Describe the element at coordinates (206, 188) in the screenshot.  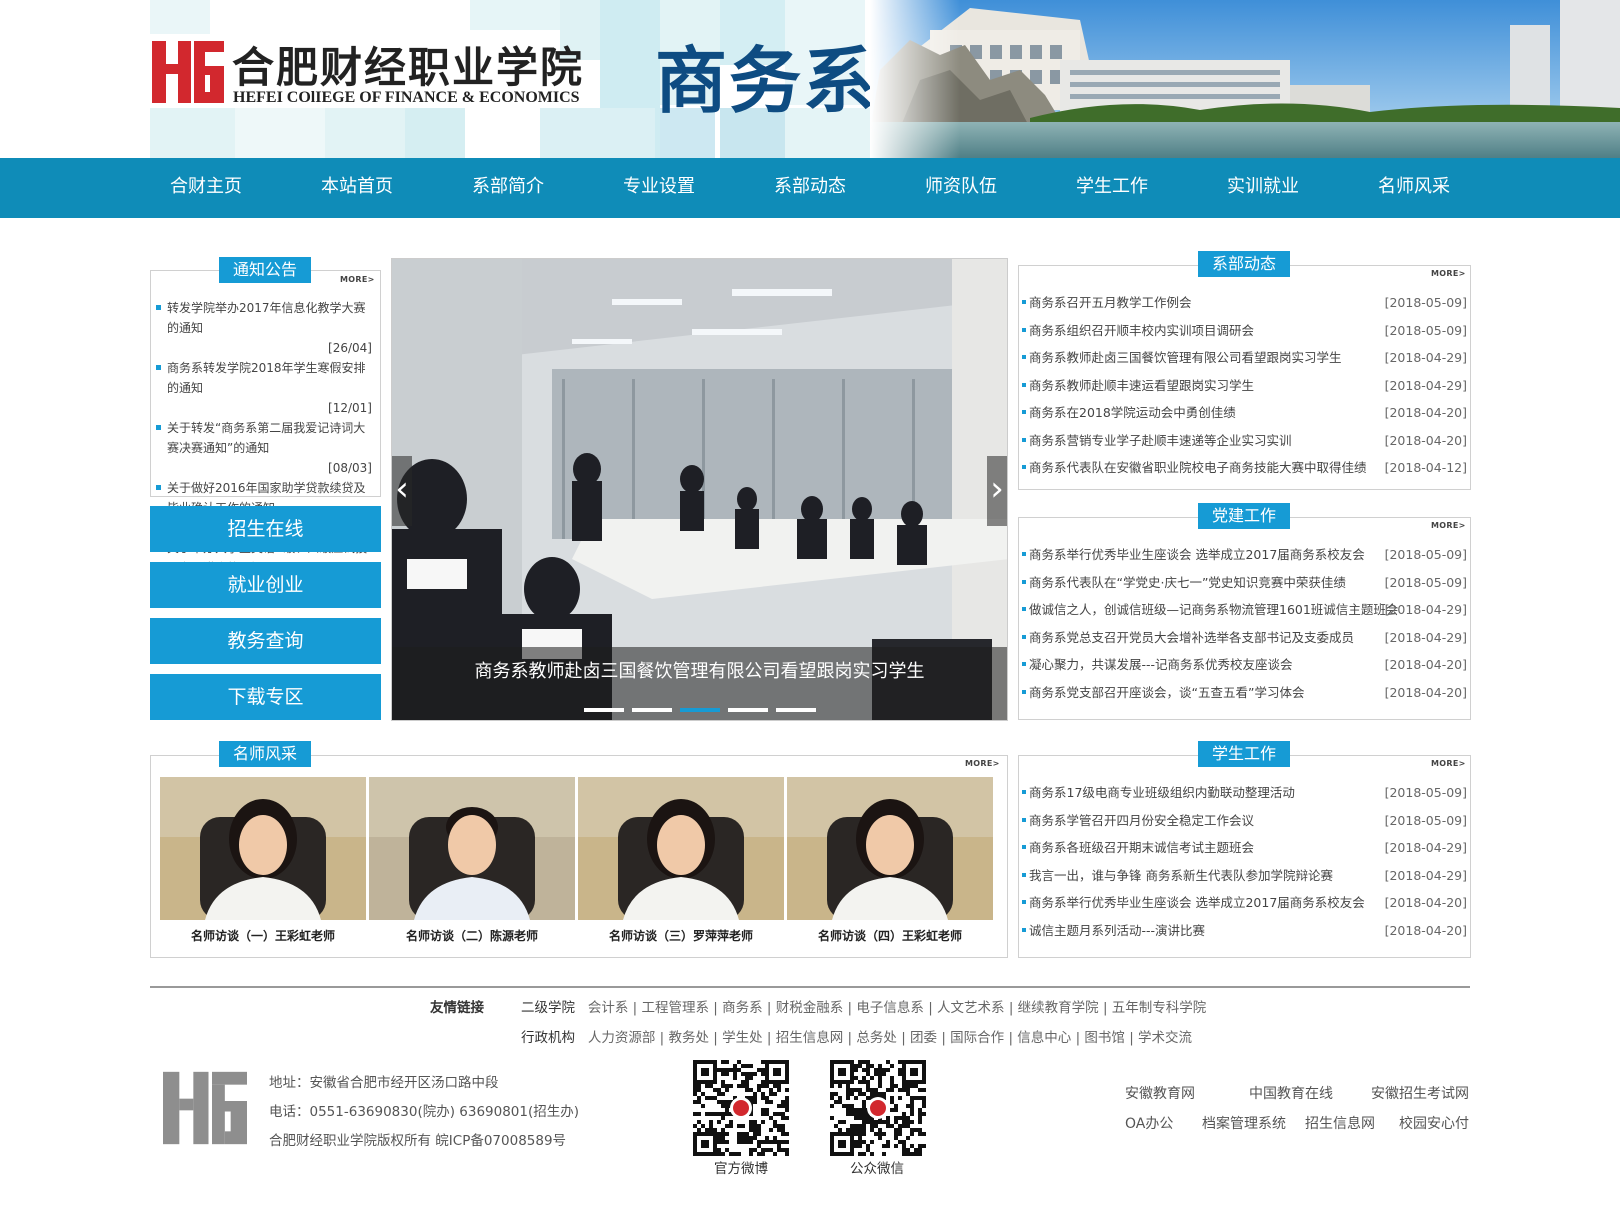
I see `nav-item-college-home: 合财主页` at that location.